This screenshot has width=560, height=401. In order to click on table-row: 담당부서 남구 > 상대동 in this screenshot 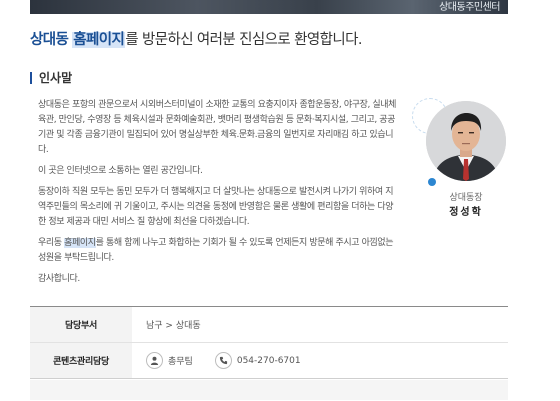, I will do `click(269, 324)`.